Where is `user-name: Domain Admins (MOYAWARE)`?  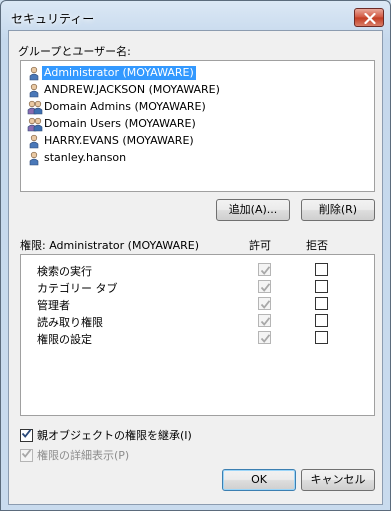 user-name: Domain Admins (MOYAWARE) is located at coordinates (125, 106).